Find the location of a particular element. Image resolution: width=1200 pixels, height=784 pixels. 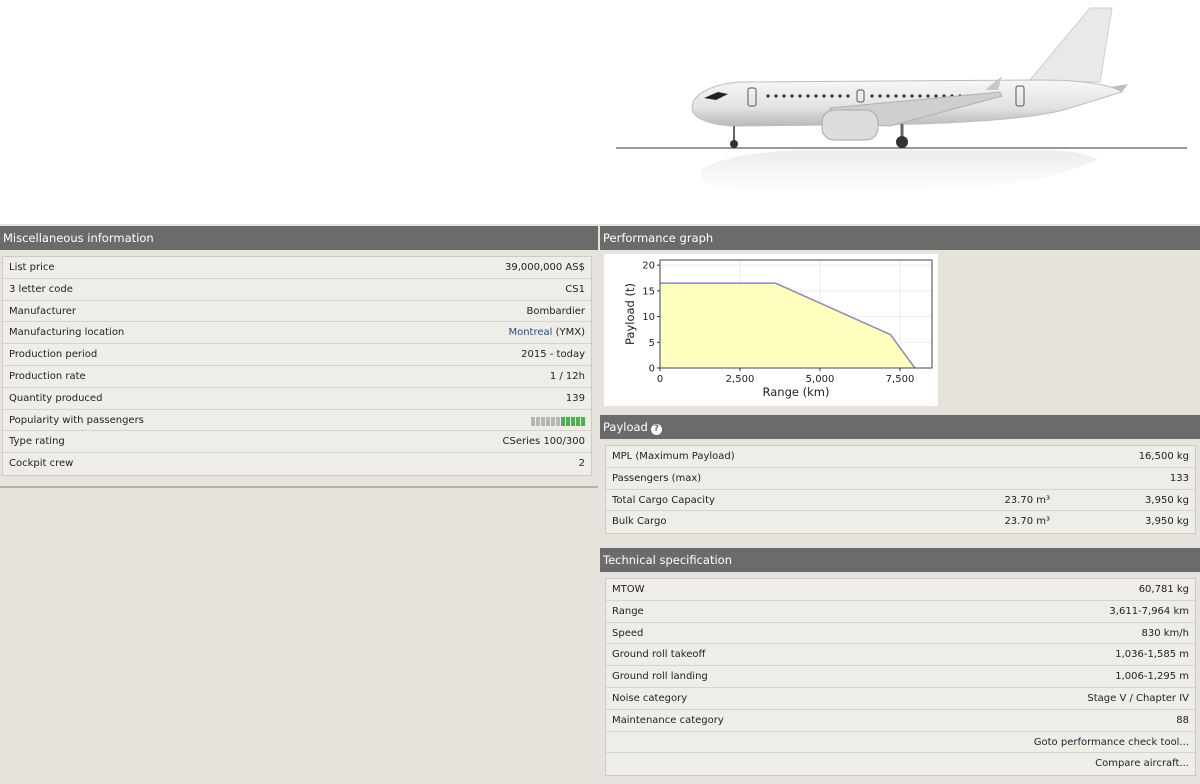

row-value: Montreal (YMX) is located at coordinates (546, 333).